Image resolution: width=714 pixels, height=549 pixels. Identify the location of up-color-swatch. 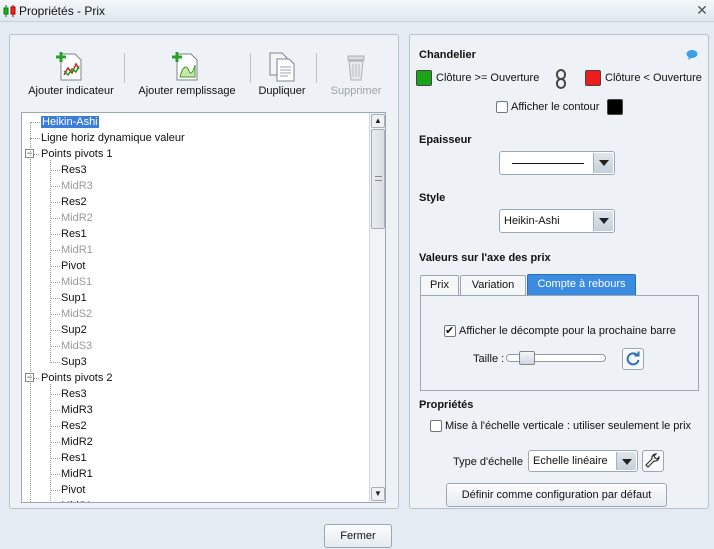
(424, 78).